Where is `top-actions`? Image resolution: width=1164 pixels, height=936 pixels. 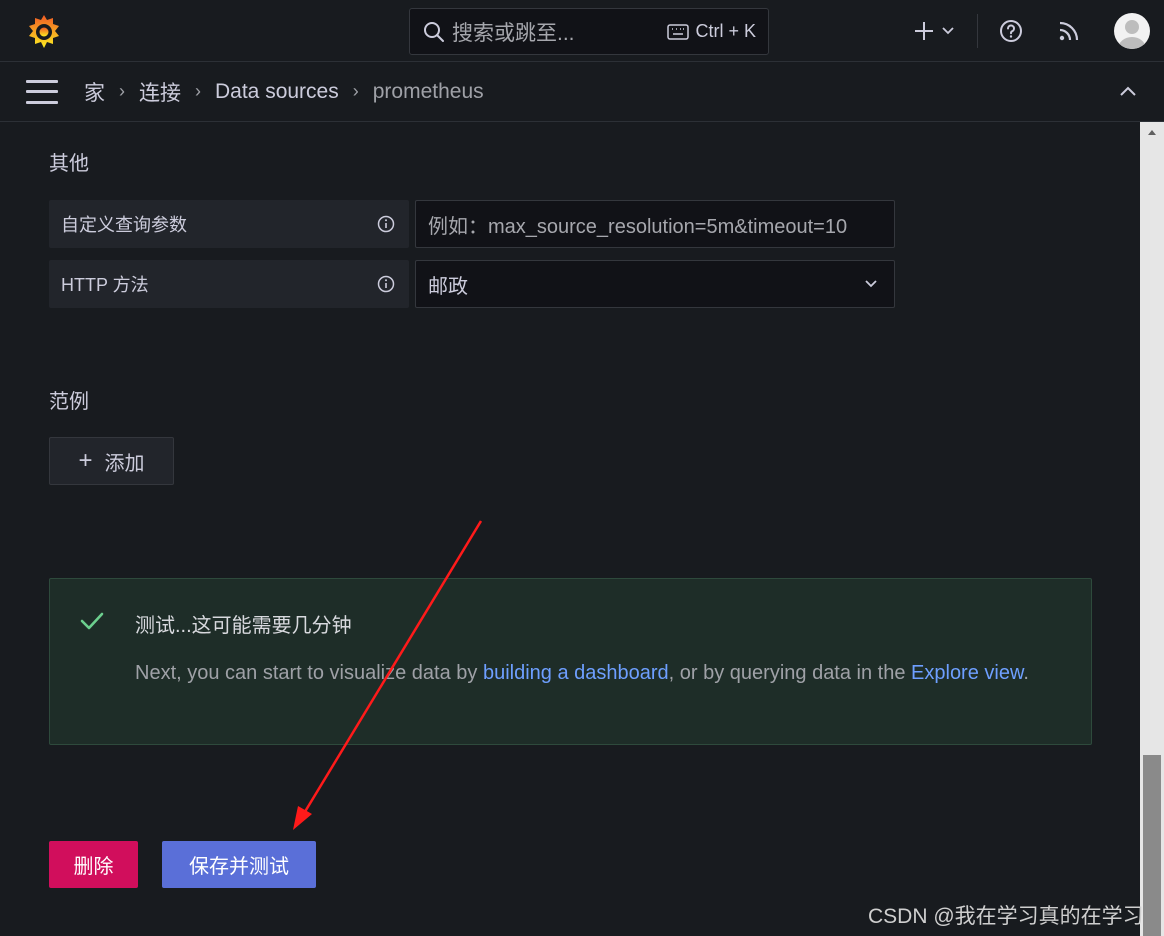 top-actions is located at coordinates (1038, 31).